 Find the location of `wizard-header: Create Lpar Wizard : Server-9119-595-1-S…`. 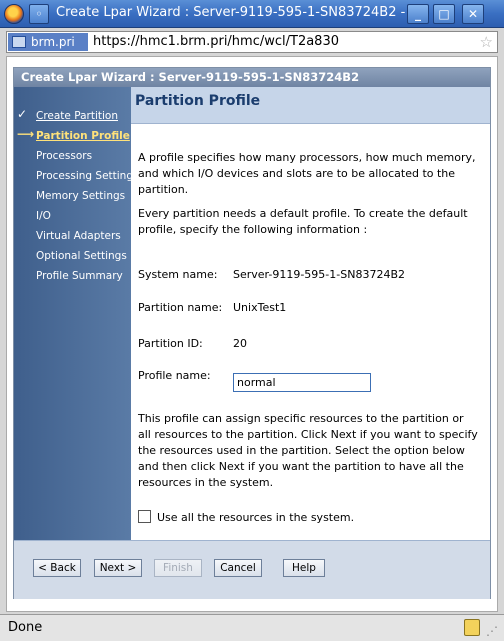

wizard-header: Create Lpar Wizard : Server-9119-595-1-S… is located at coordinates (252, 77).